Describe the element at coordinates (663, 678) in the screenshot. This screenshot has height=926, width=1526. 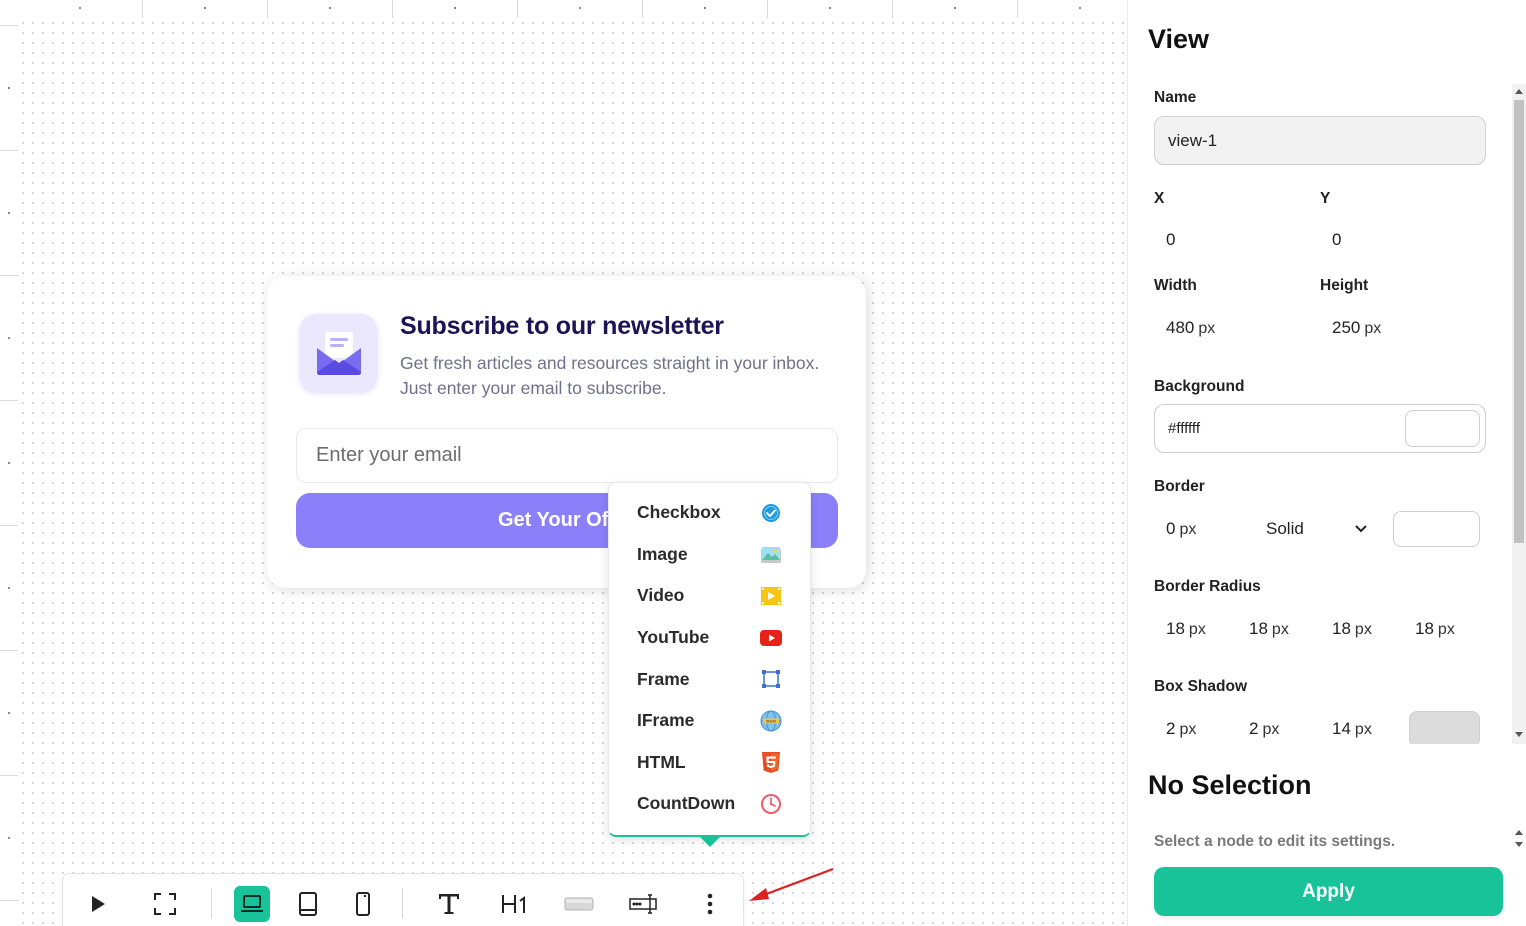
I see `menu-item-label: Frame` at that location.